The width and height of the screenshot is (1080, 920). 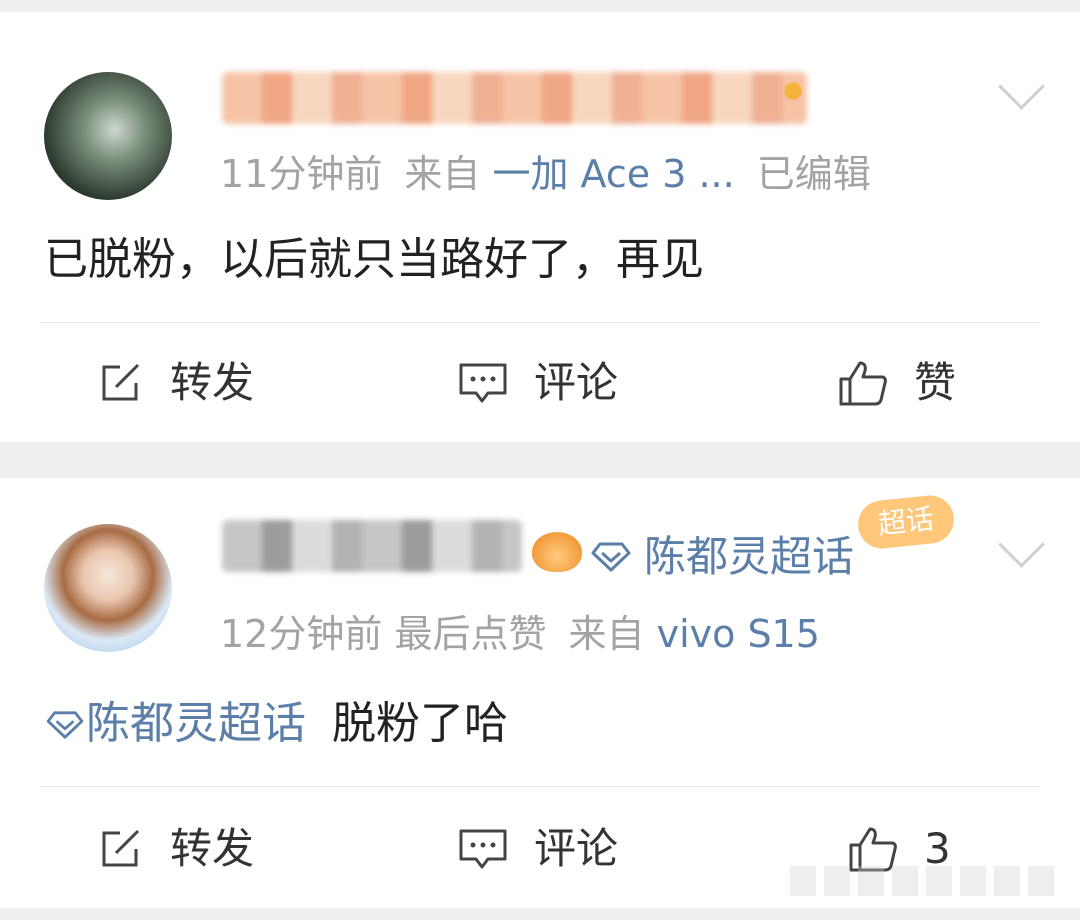 I want to click on content-supertopic-tag: 陈都灵超话, so click(x=175, y=723).